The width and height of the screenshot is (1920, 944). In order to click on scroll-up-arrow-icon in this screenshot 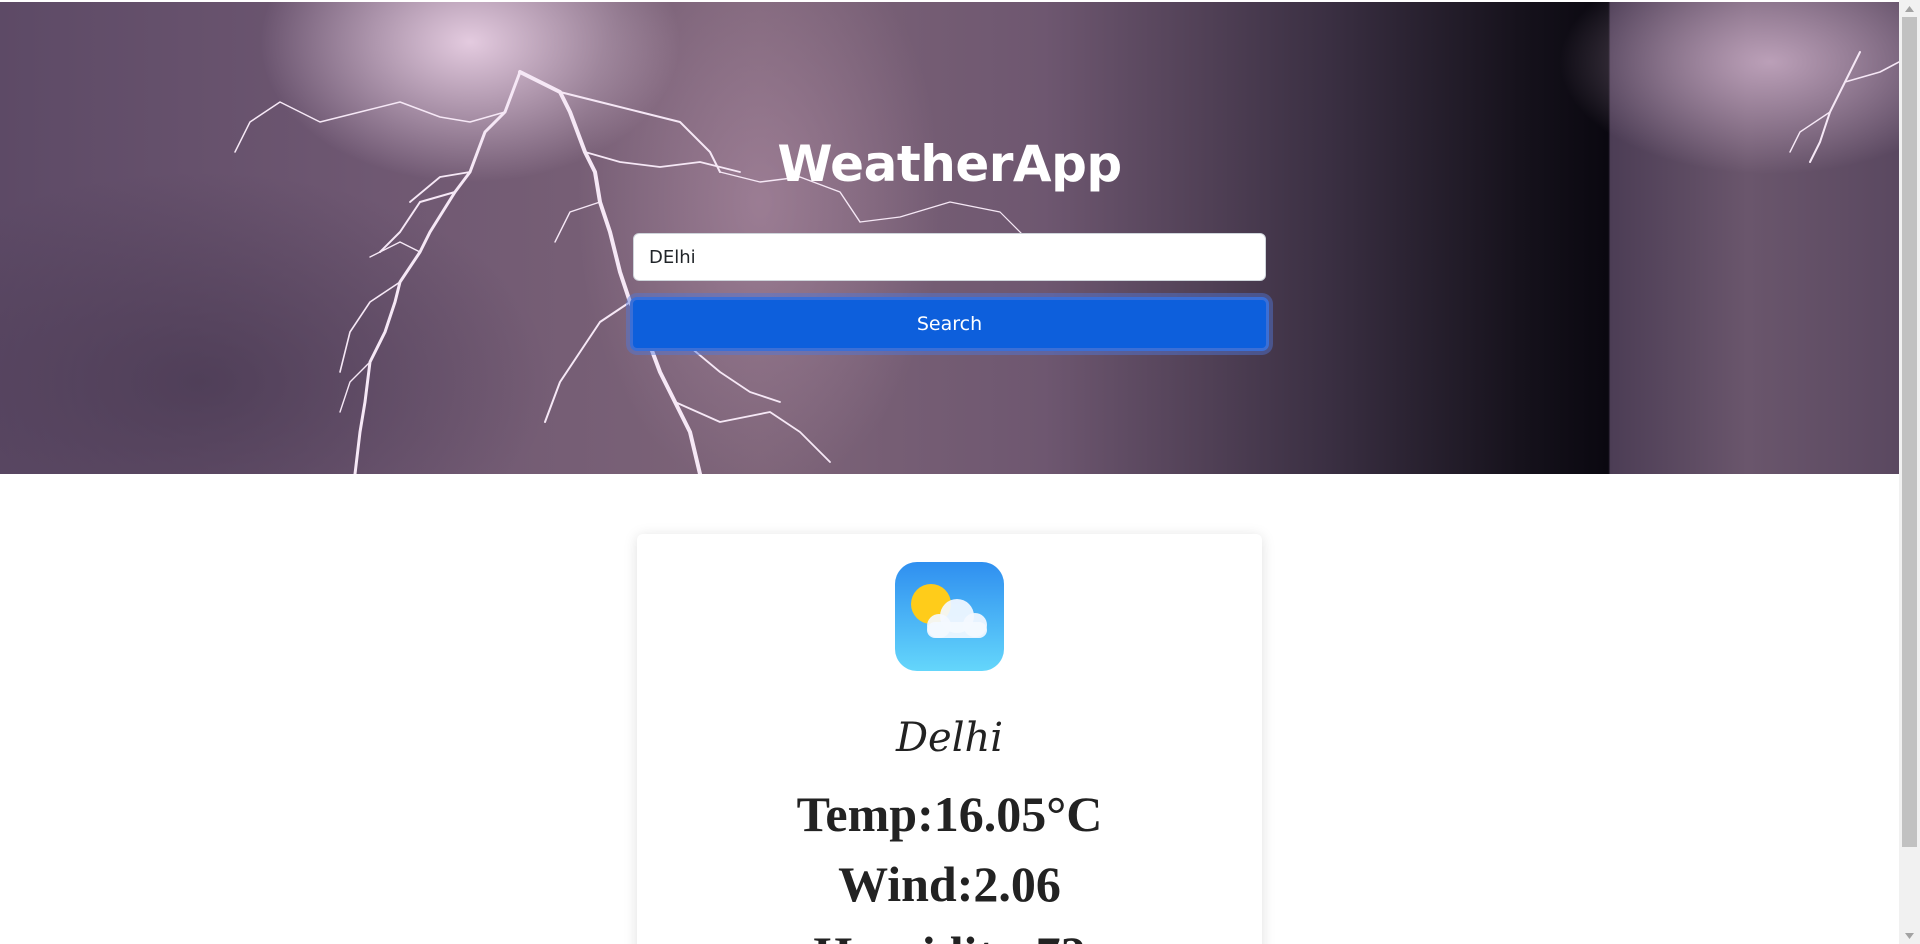, I will do `click(1909, 8)`.